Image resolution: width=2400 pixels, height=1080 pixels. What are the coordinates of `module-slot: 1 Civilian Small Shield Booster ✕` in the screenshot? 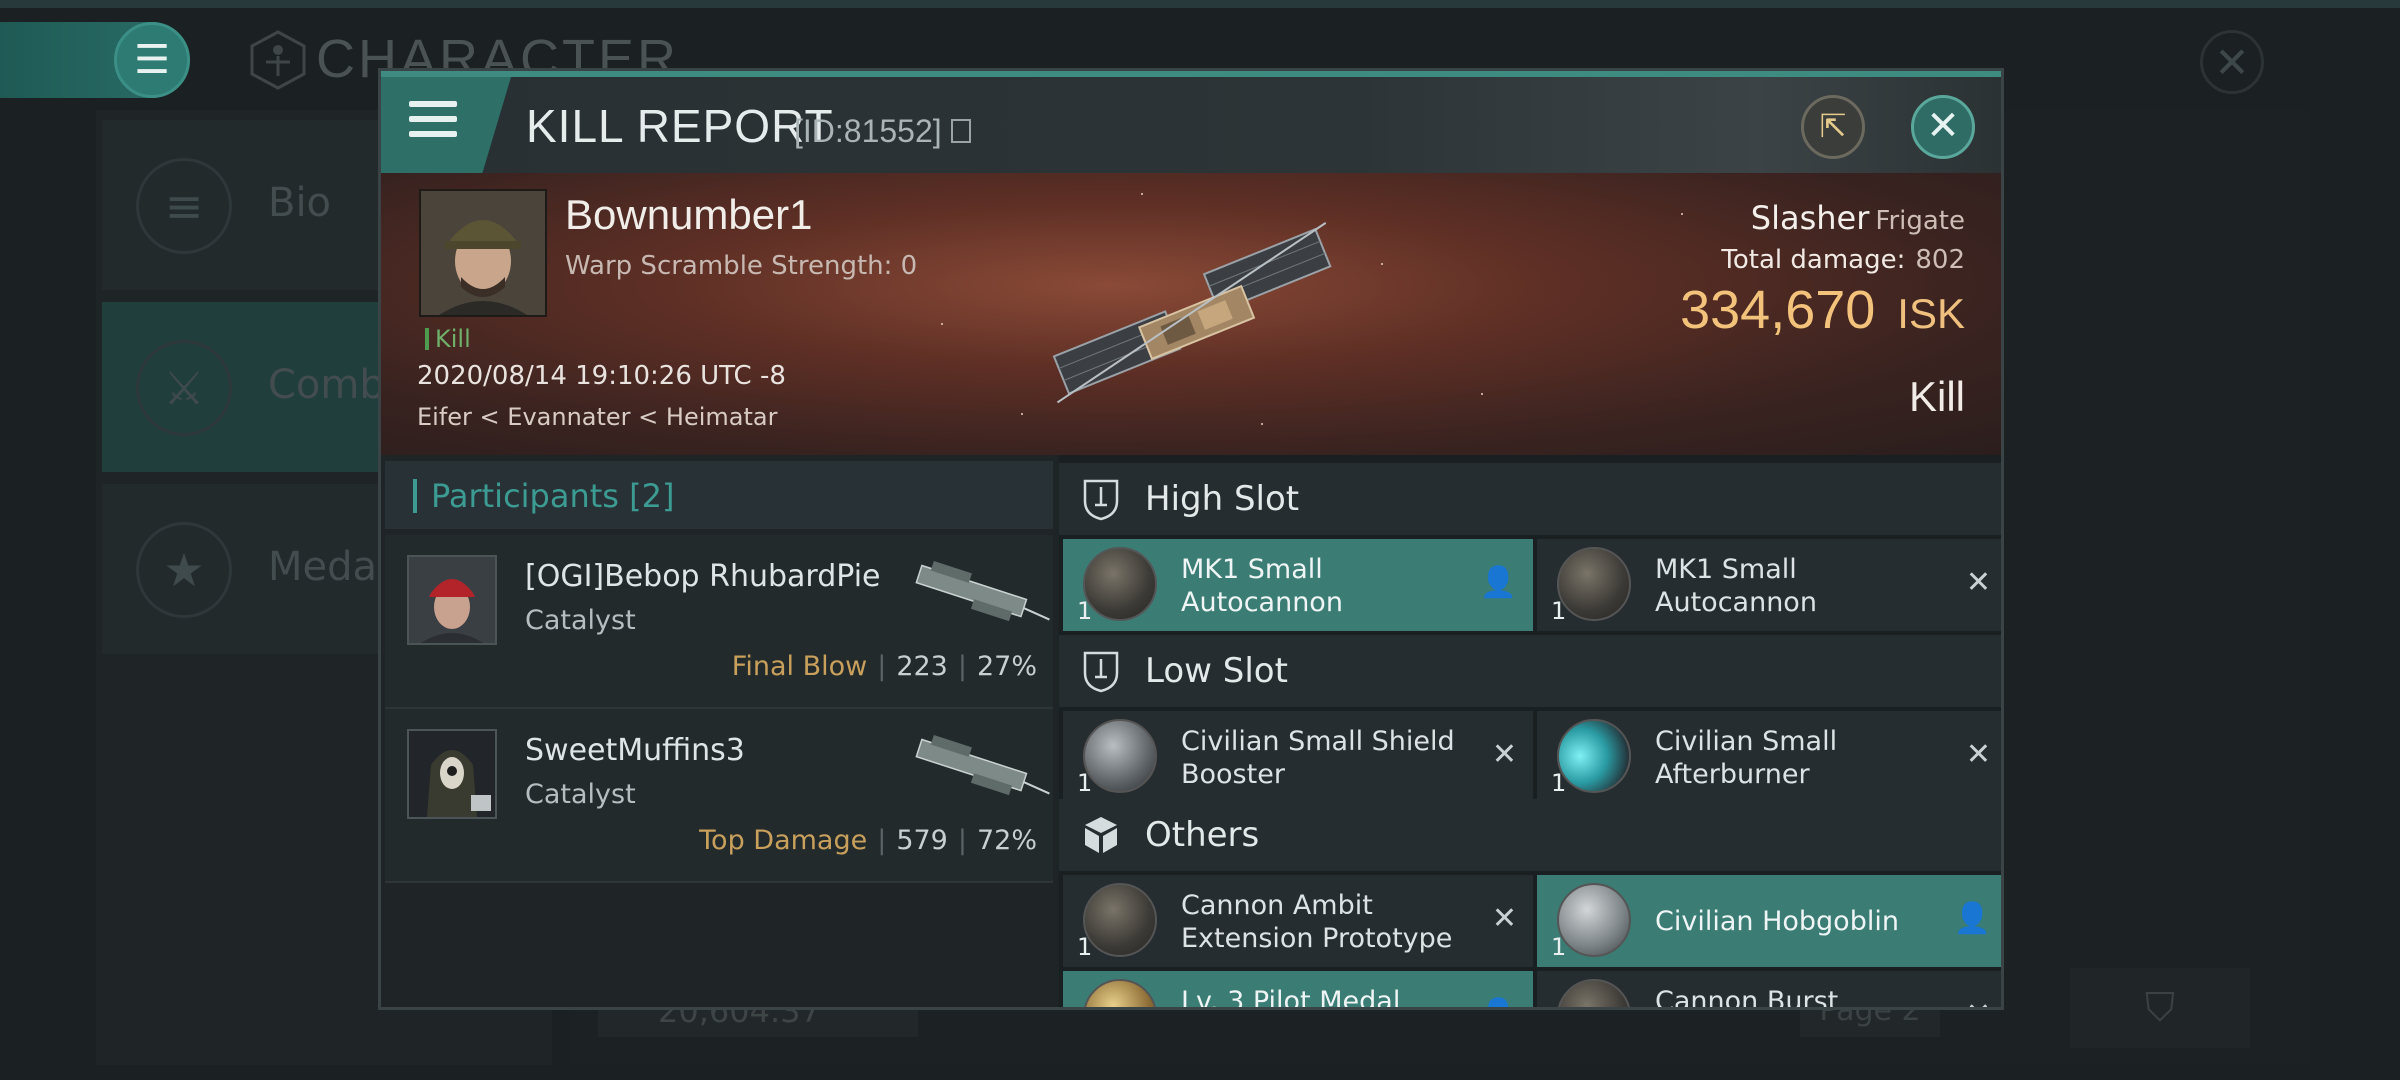 It's located at (1298, 757).